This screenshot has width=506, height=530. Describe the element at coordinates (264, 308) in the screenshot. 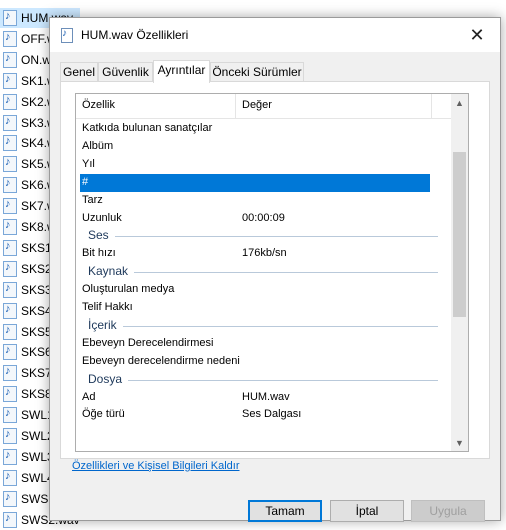

I see `property-row: Telif Hakkı` at that location.